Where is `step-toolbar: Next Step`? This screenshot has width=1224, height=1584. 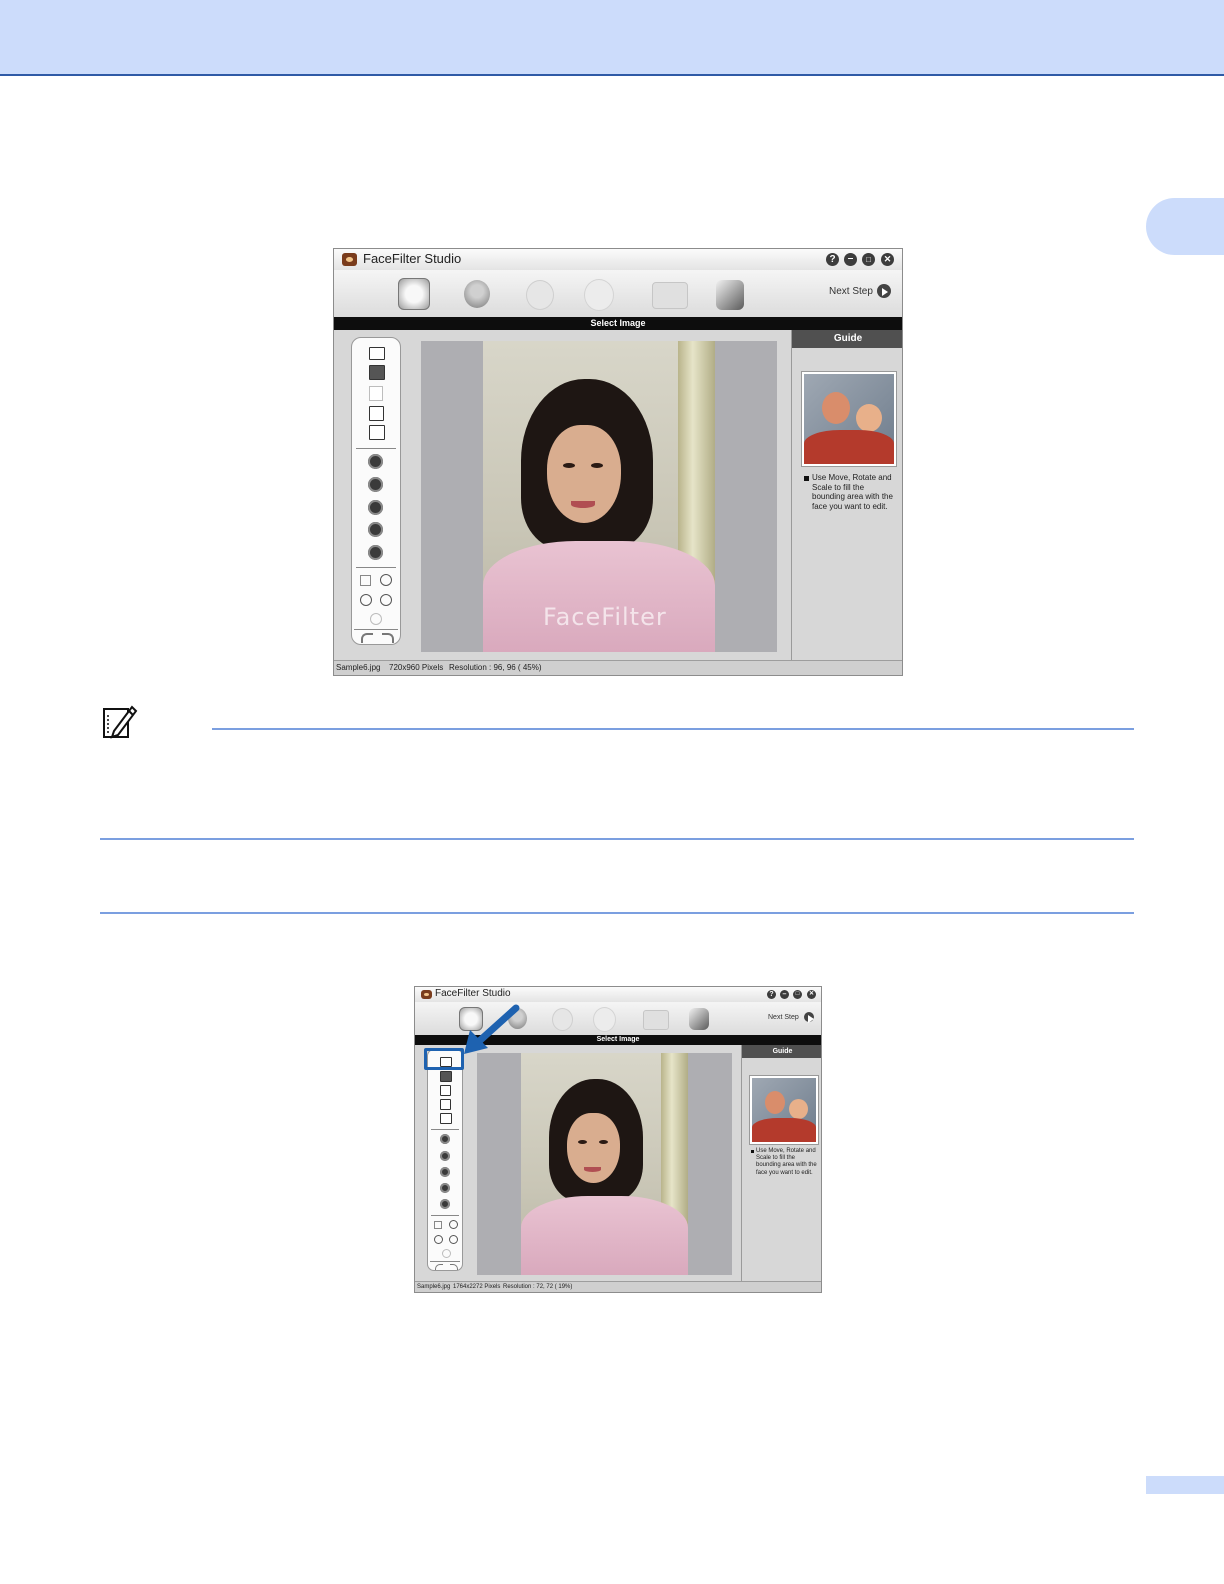
step-toolbar: Next Step is located at coordinates (618, 293).